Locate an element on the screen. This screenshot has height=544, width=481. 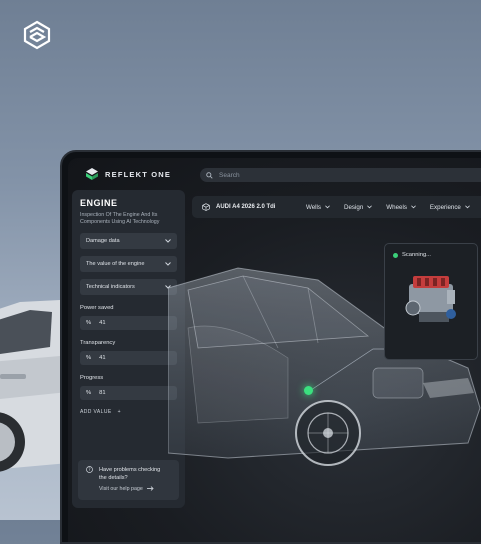
field-label-progress: Progress is located at coordinates (92, 378).